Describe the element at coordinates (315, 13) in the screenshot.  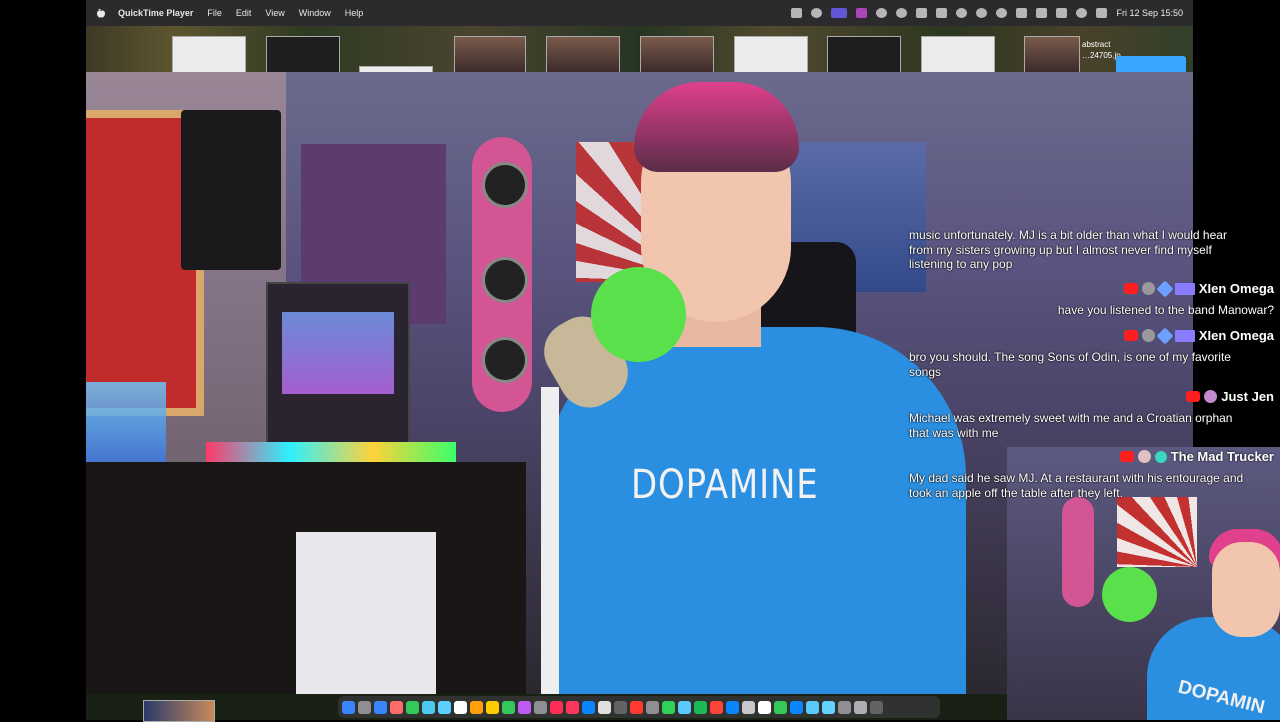
I see `menu-window: Window` at that location.